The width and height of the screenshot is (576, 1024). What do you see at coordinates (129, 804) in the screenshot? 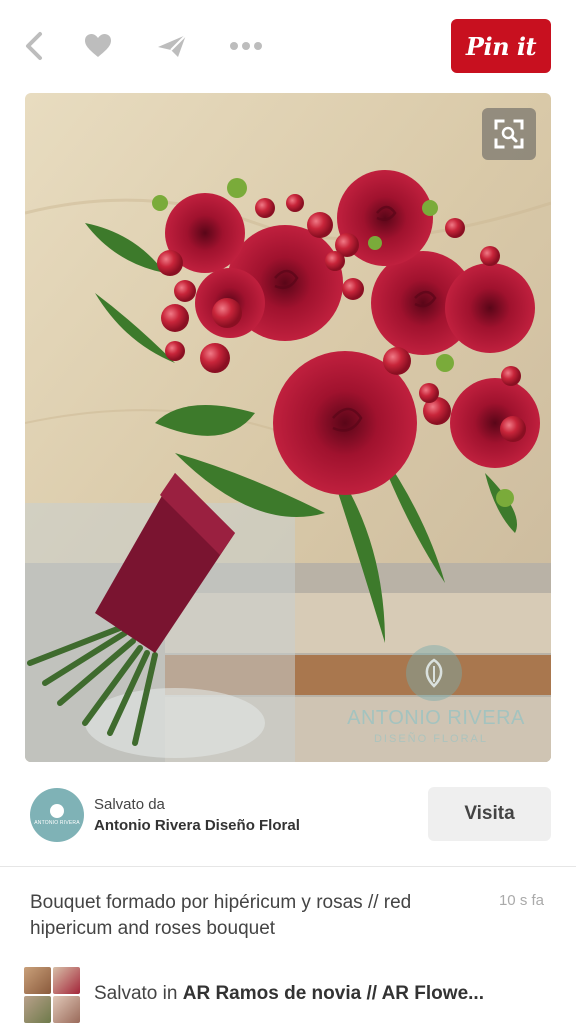
I see `saved-by-label: Salvato da` at bounding box center [129, 804].